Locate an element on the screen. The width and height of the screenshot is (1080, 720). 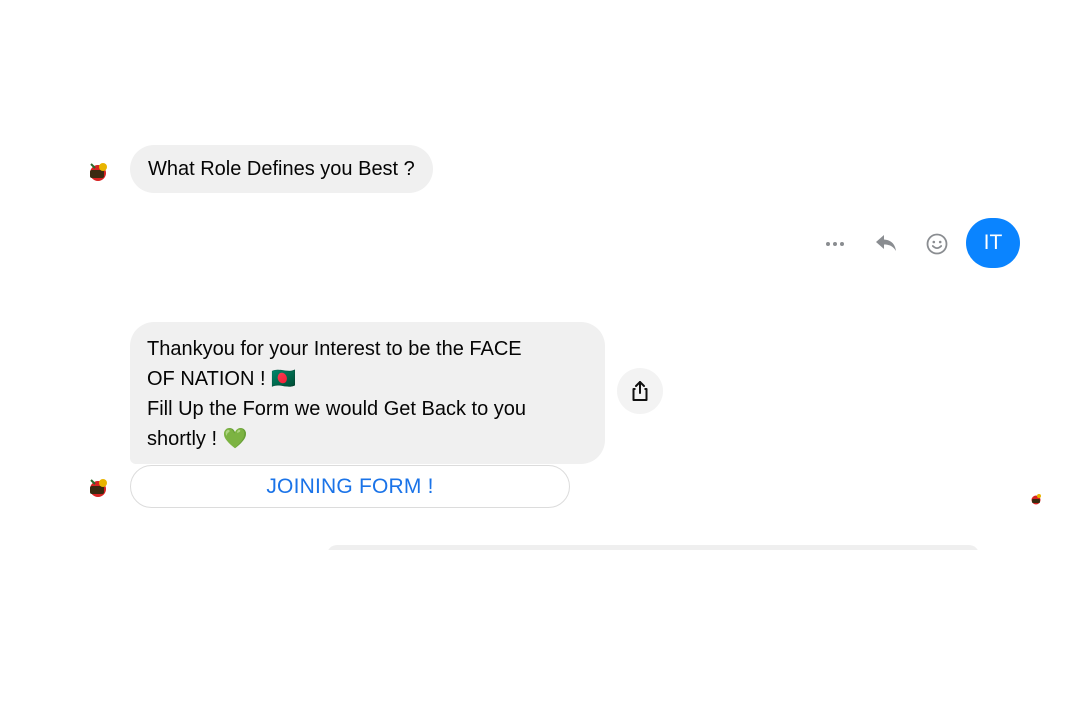
question-text: What Role Defines you Best ? is located at coordinates (281, 169).